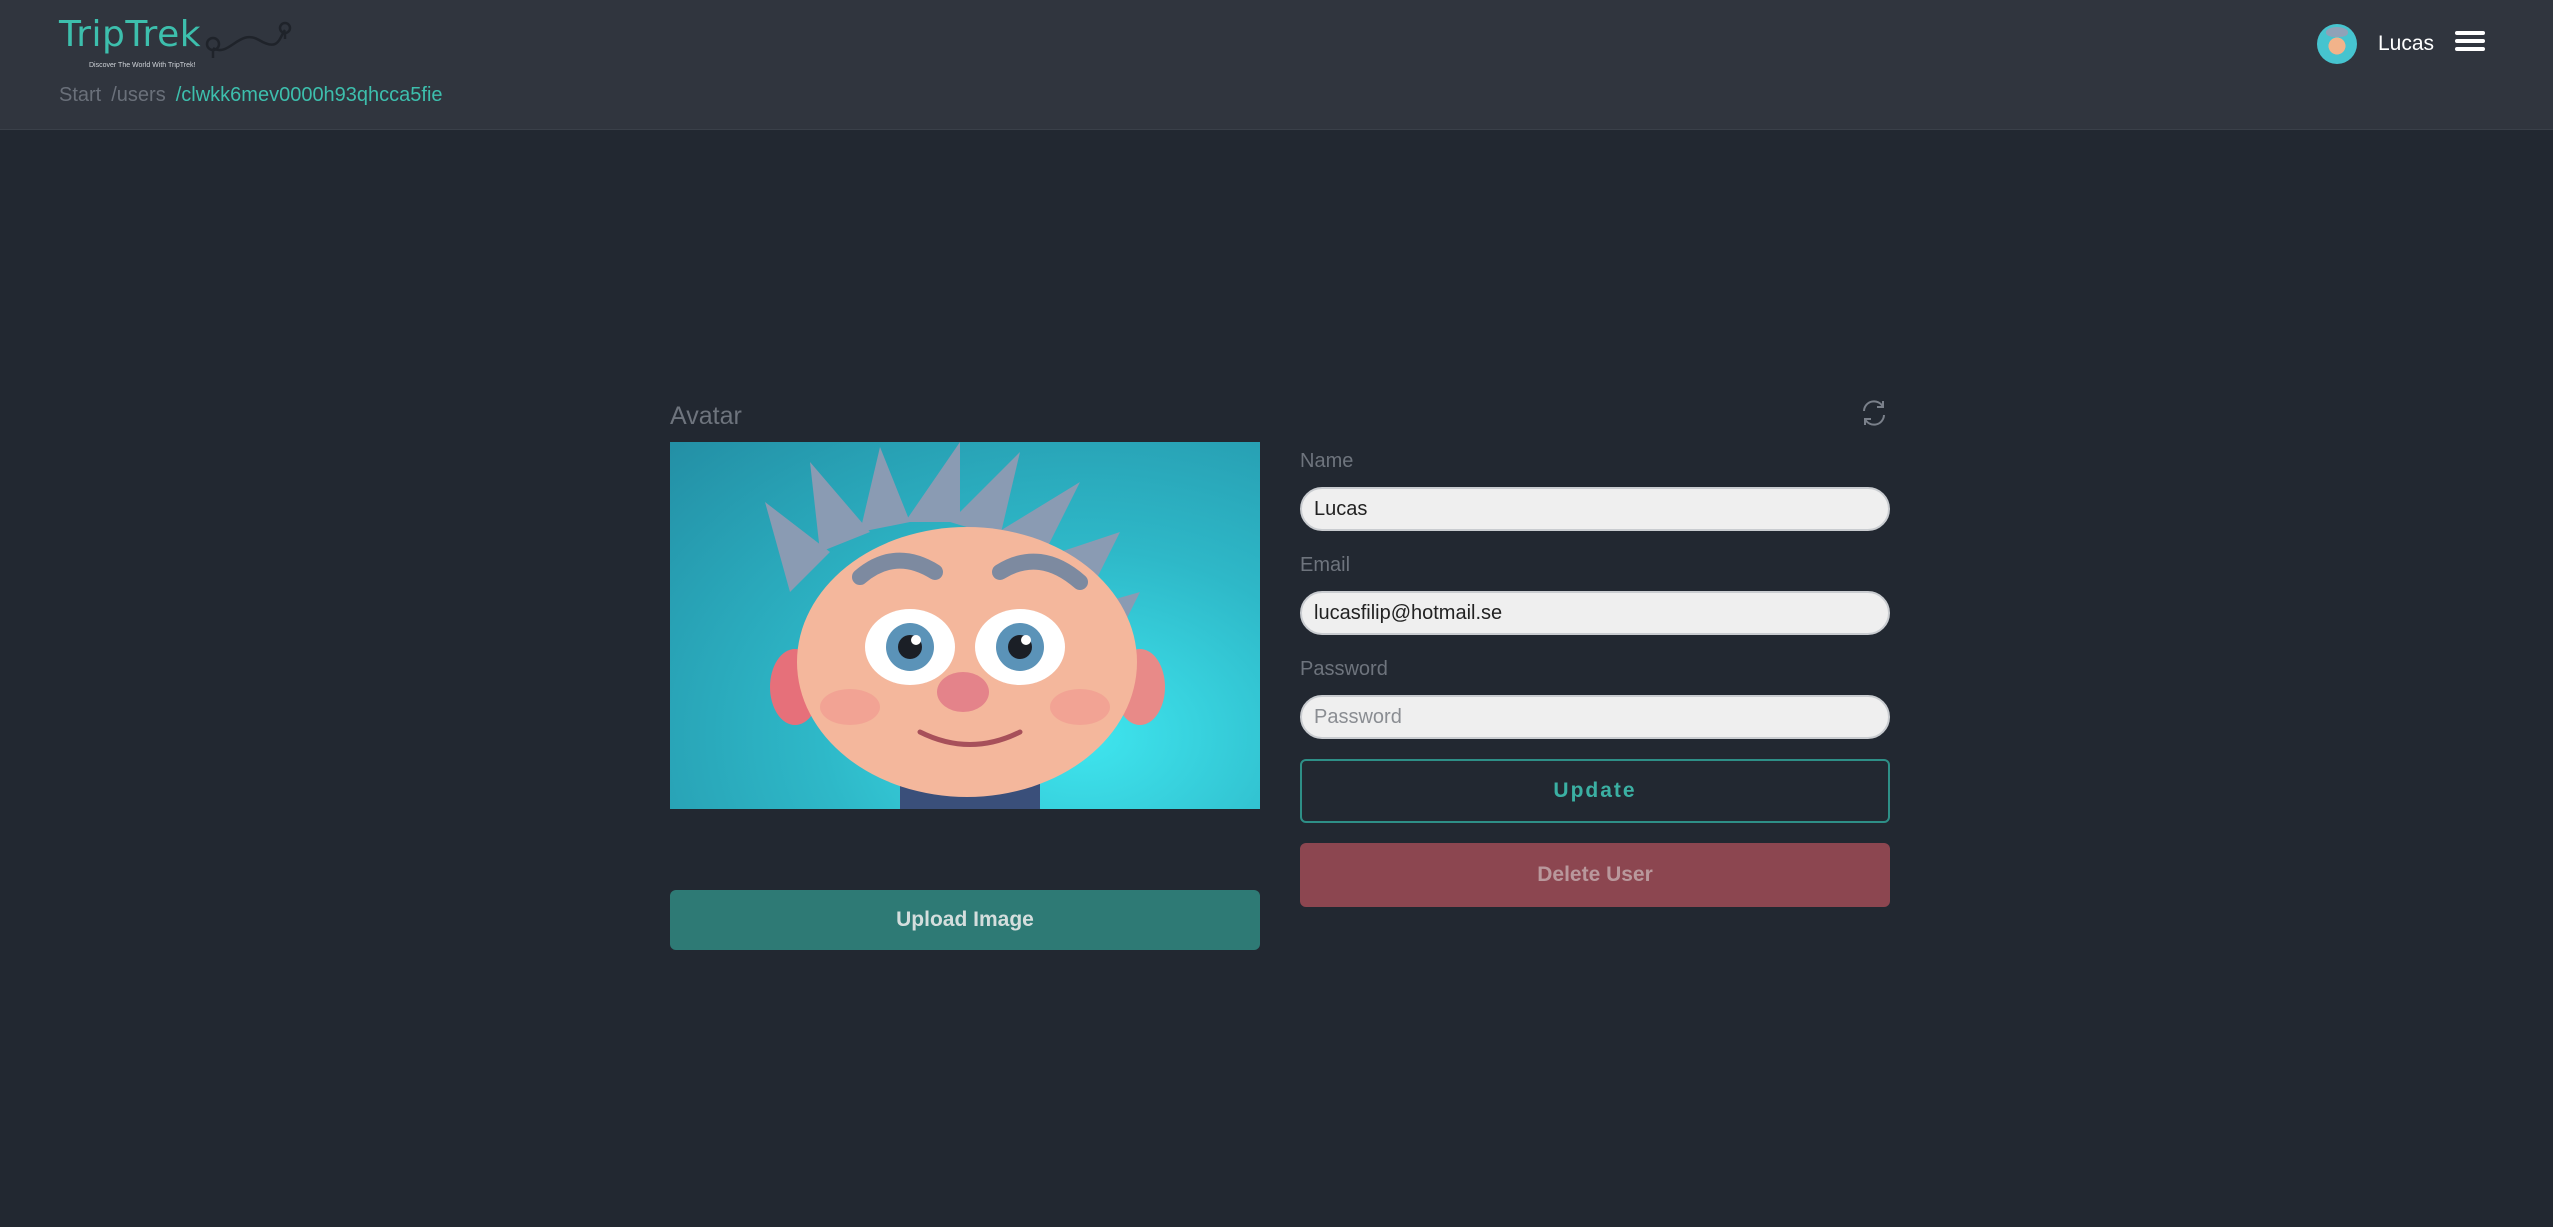 This screenshot has height=1227, width=2553. I want to click on route-pin-icon, so click(248, 39).